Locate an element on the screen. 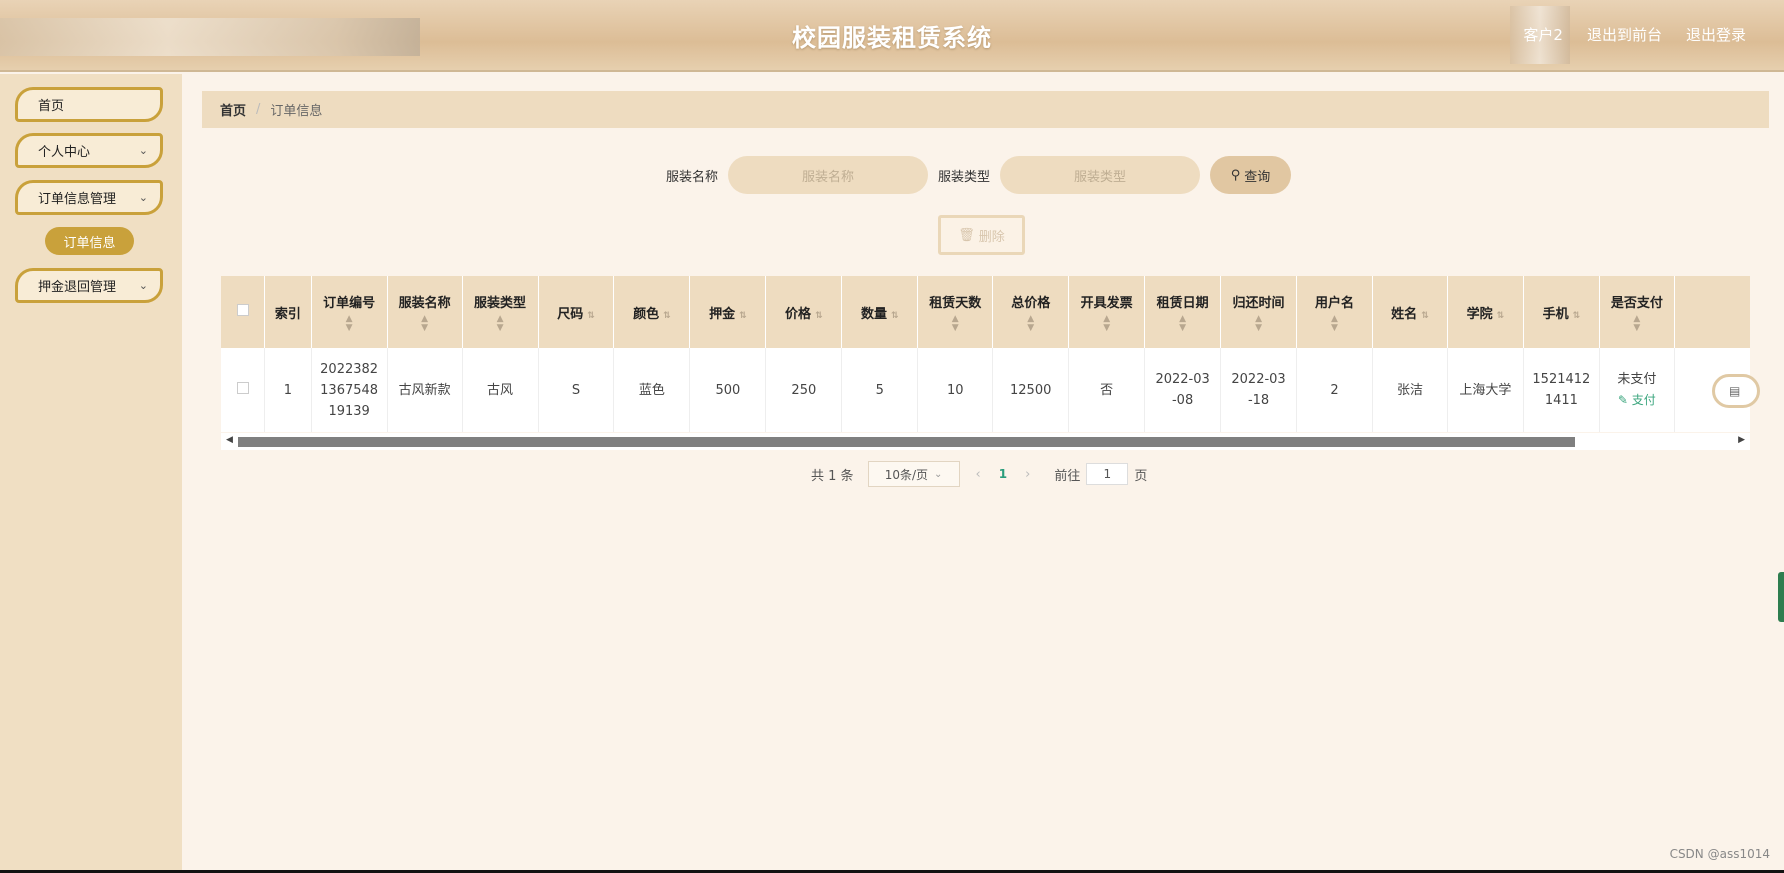 Image resolution: width=1784 pixels, height=873 pixels. page-title: 校园服装租赁系统 is located at coordinates (892, 38).